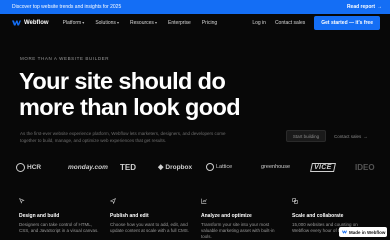  What do you see at coordinates (122, 81) in the screenshot?
I see `headline-line-1: Your site should do` at bounding box center [122, 81].